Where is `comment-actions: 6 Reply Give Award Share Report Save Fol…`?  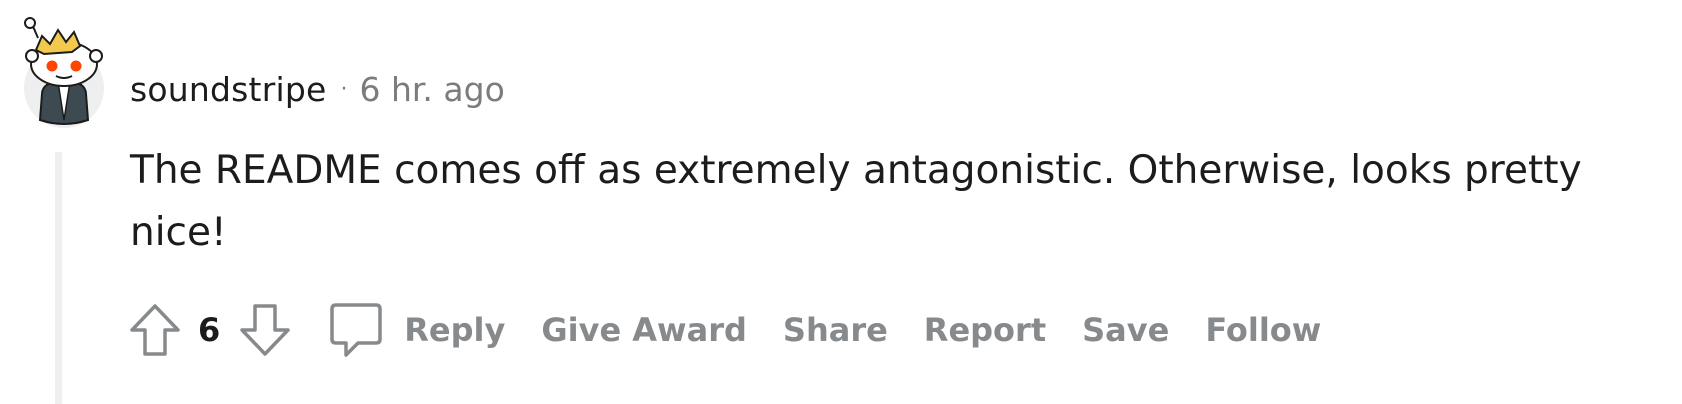
comment-actions: 6 Reply Give Award Share Report Save Fol… is located at coordinates (722, 330).